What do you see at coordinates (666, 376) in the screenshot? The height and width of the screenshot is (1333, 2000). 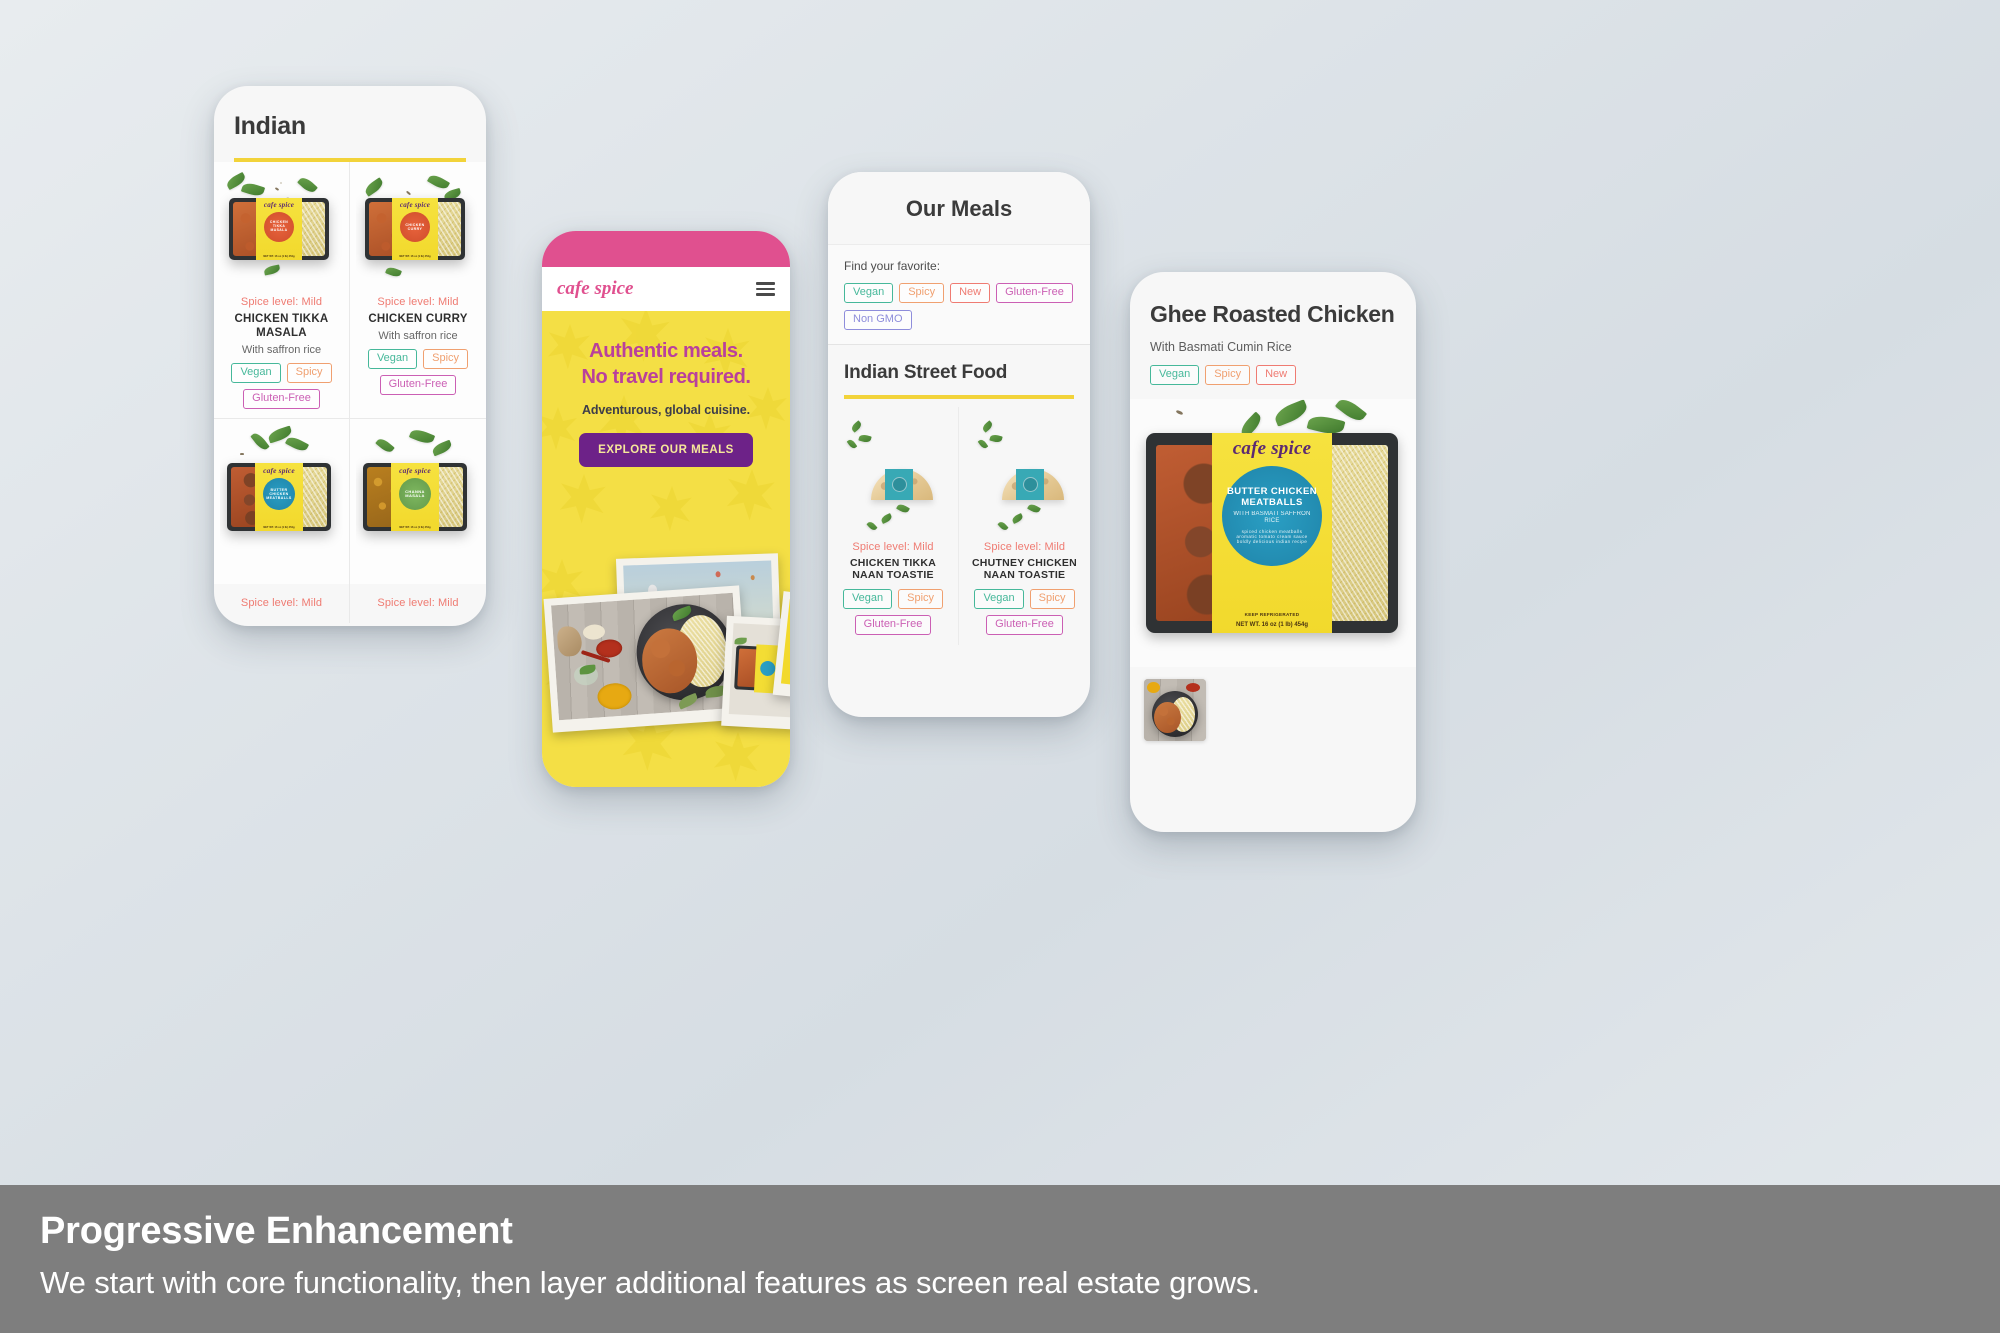 I see `hero-headline-line2: No travel required.` at bounding box center [666, 376].